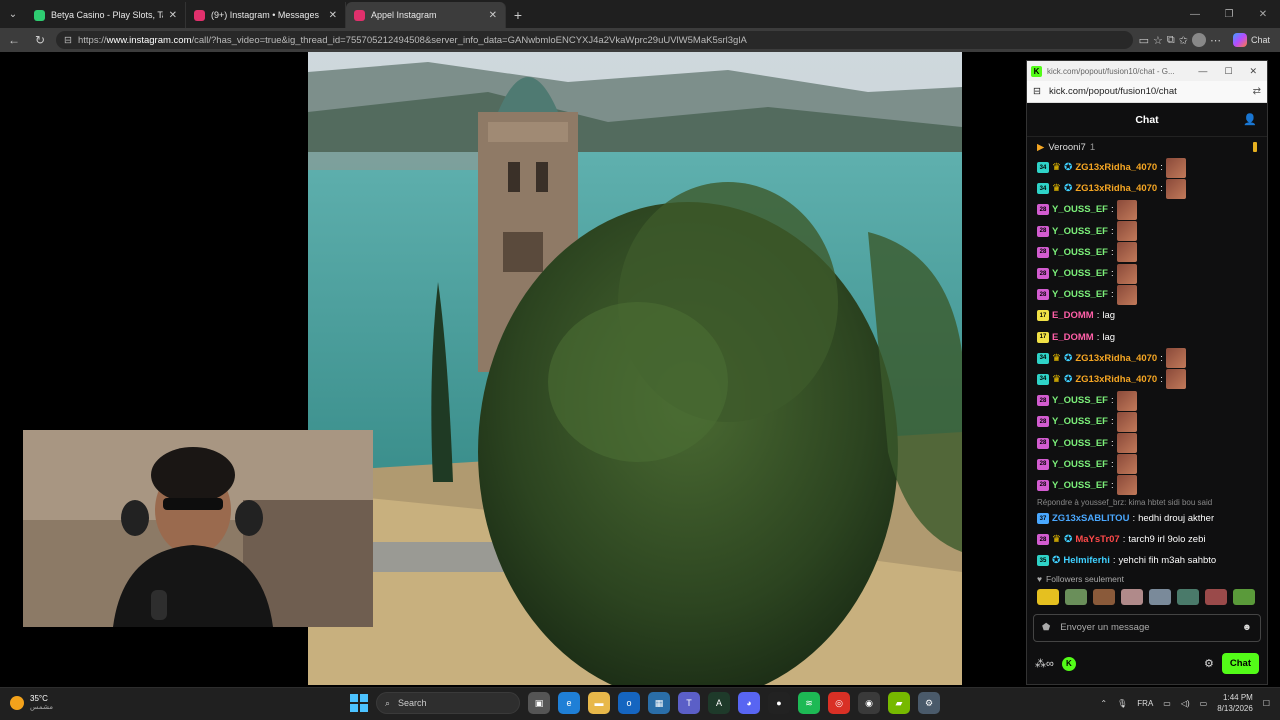 This screenshot has height=720, width=1280. What do you see at coordinates (1198, 40) in the screenshot?
I see `profile-avatar` at bounding box center [1198, 40].